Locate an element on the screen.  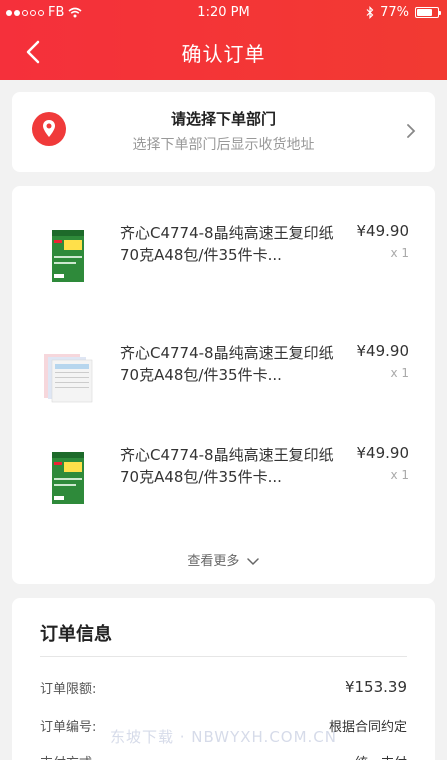
order-info-title: 订单信息 is located at coordinates (76, 634).